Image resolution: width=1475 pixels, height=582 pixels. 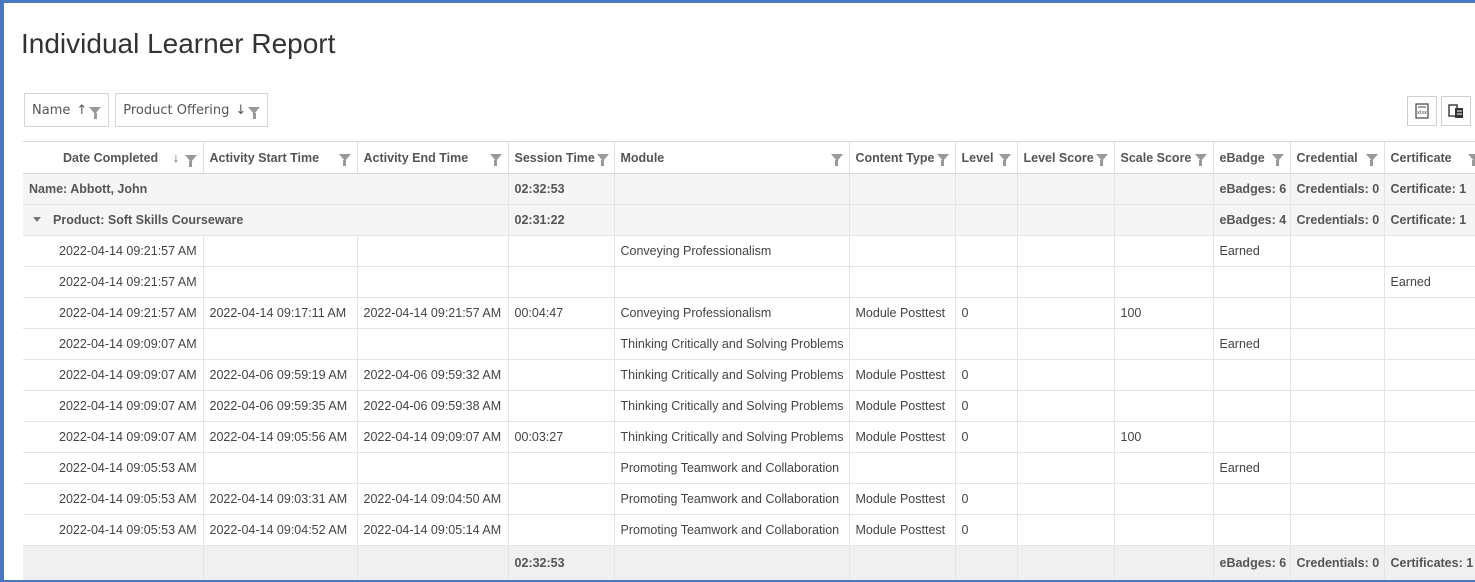 I want to click on page-title: Individual Learner Report, so click(x=178, y=43).